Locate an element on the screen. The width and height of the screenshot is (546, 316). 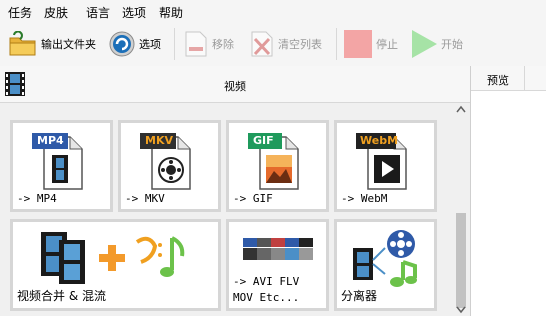
preview-title: 预览 is located at coordinates (498, 80).